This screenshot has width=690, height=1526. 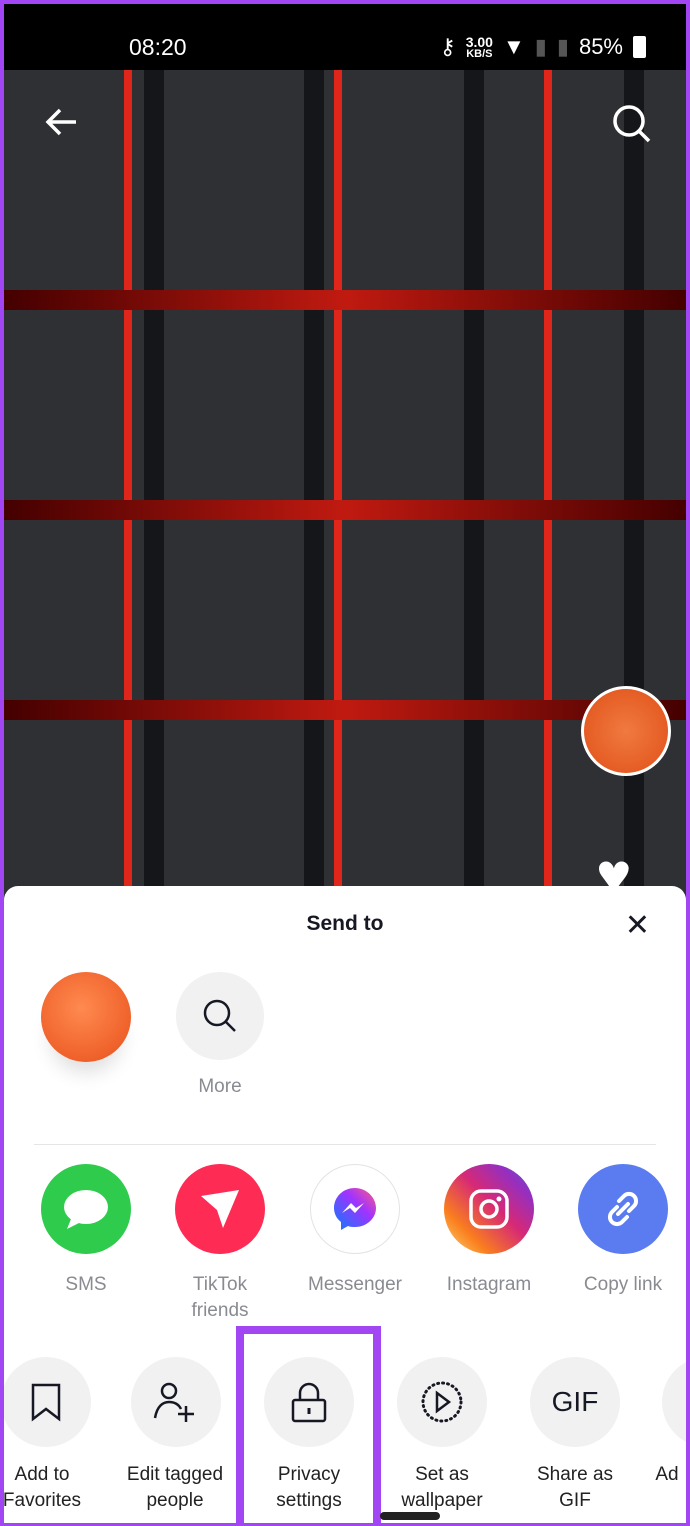 I want to click on bookmark-icon, so click(x=46, y=1402).